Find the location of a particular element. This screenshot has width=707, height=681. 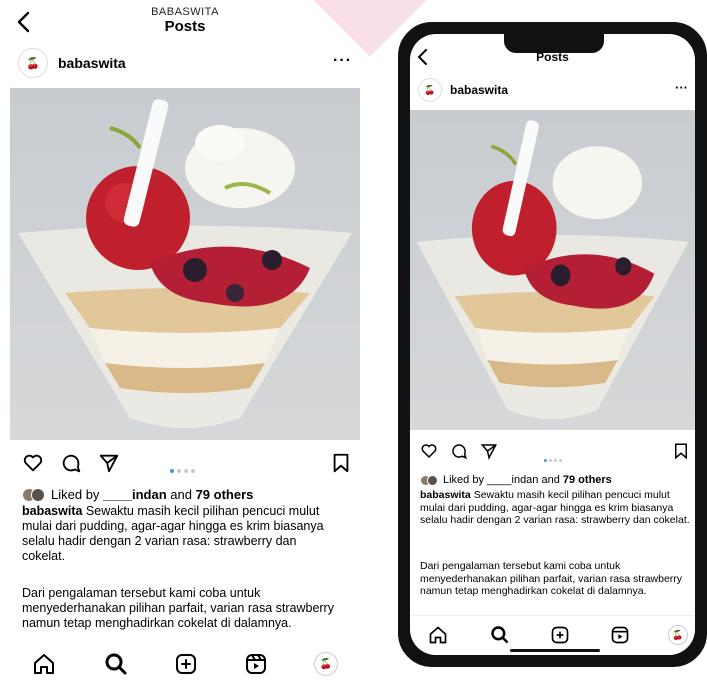

header-account: BABASWITA is located at coordinates (185, 12).